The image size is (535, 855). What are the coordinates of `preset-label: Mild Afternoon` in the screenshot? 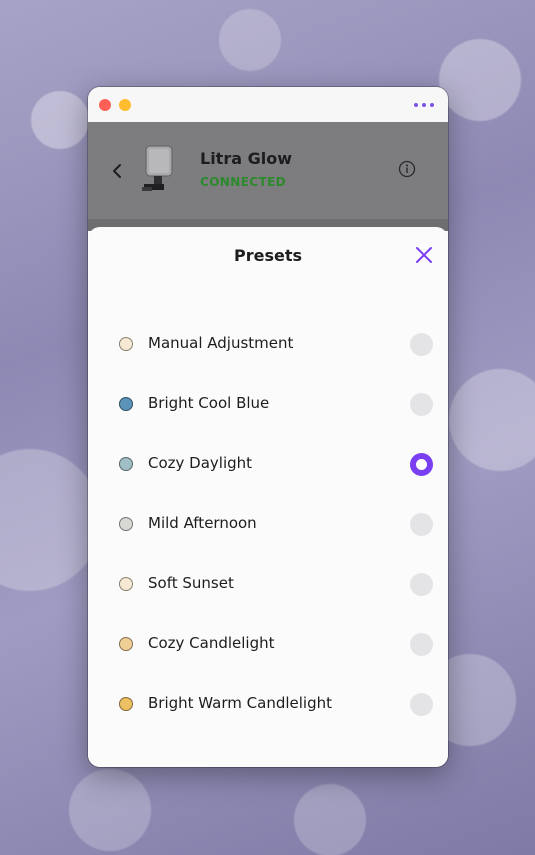 It's located at (202, 523).